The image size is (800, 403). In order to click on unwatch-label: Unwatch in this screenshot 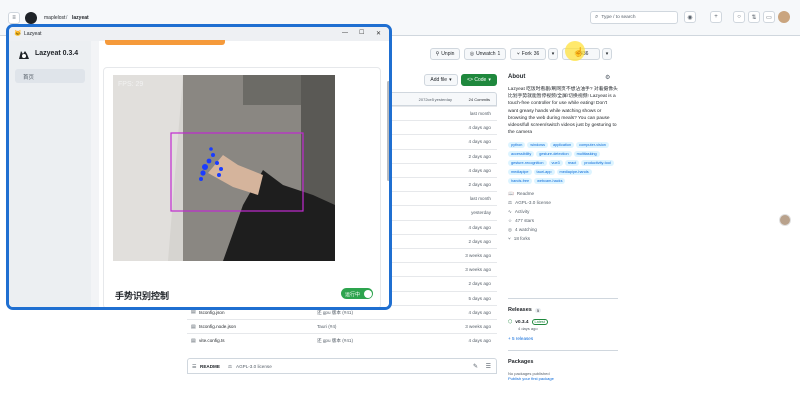, I will do `click(486, 54)`.